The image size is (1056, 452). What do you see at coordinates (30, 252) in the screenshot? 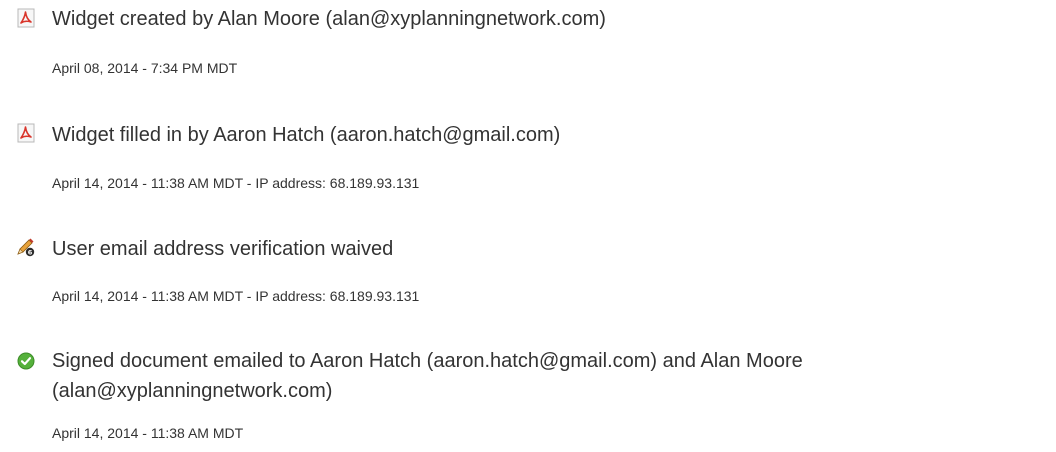
I see `svg-text: 6` at bounding box center [30, 252].